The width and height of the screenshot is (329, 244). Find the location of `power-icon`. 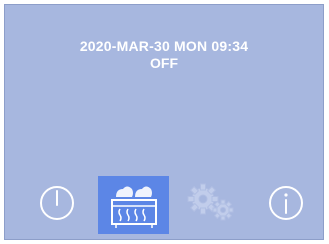

power-icon is located at coordinates (57, 203).